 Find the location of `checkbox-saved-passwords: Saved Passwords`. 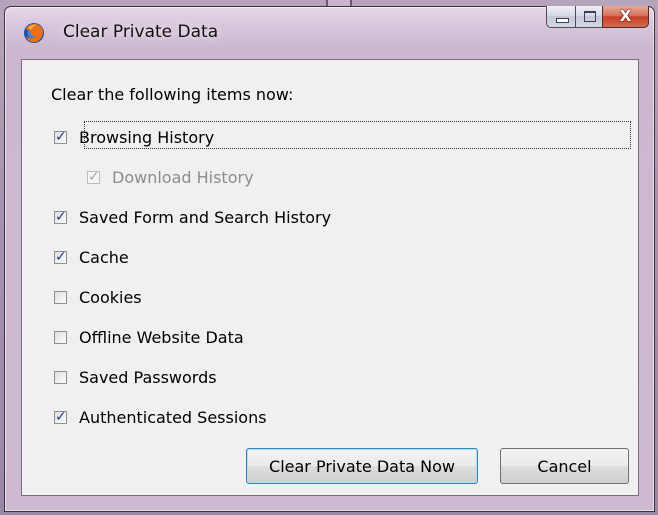

checkbox-saved-passwords: Saved Passwords is located at coordinates (135, 377).